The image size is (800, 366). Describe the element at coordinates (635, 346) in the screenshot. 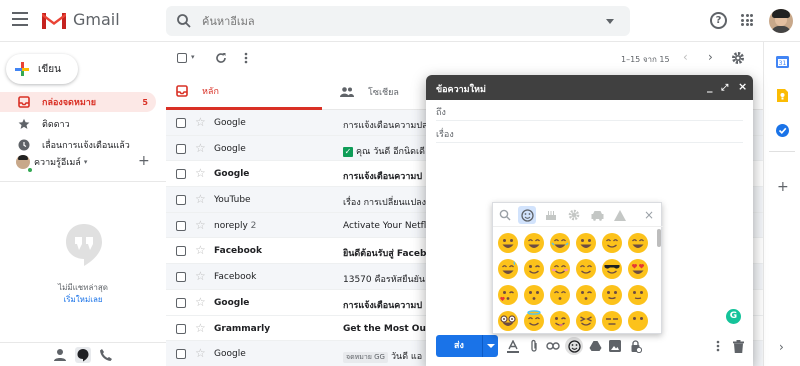

I see `confidential-mode-icon` at that location.